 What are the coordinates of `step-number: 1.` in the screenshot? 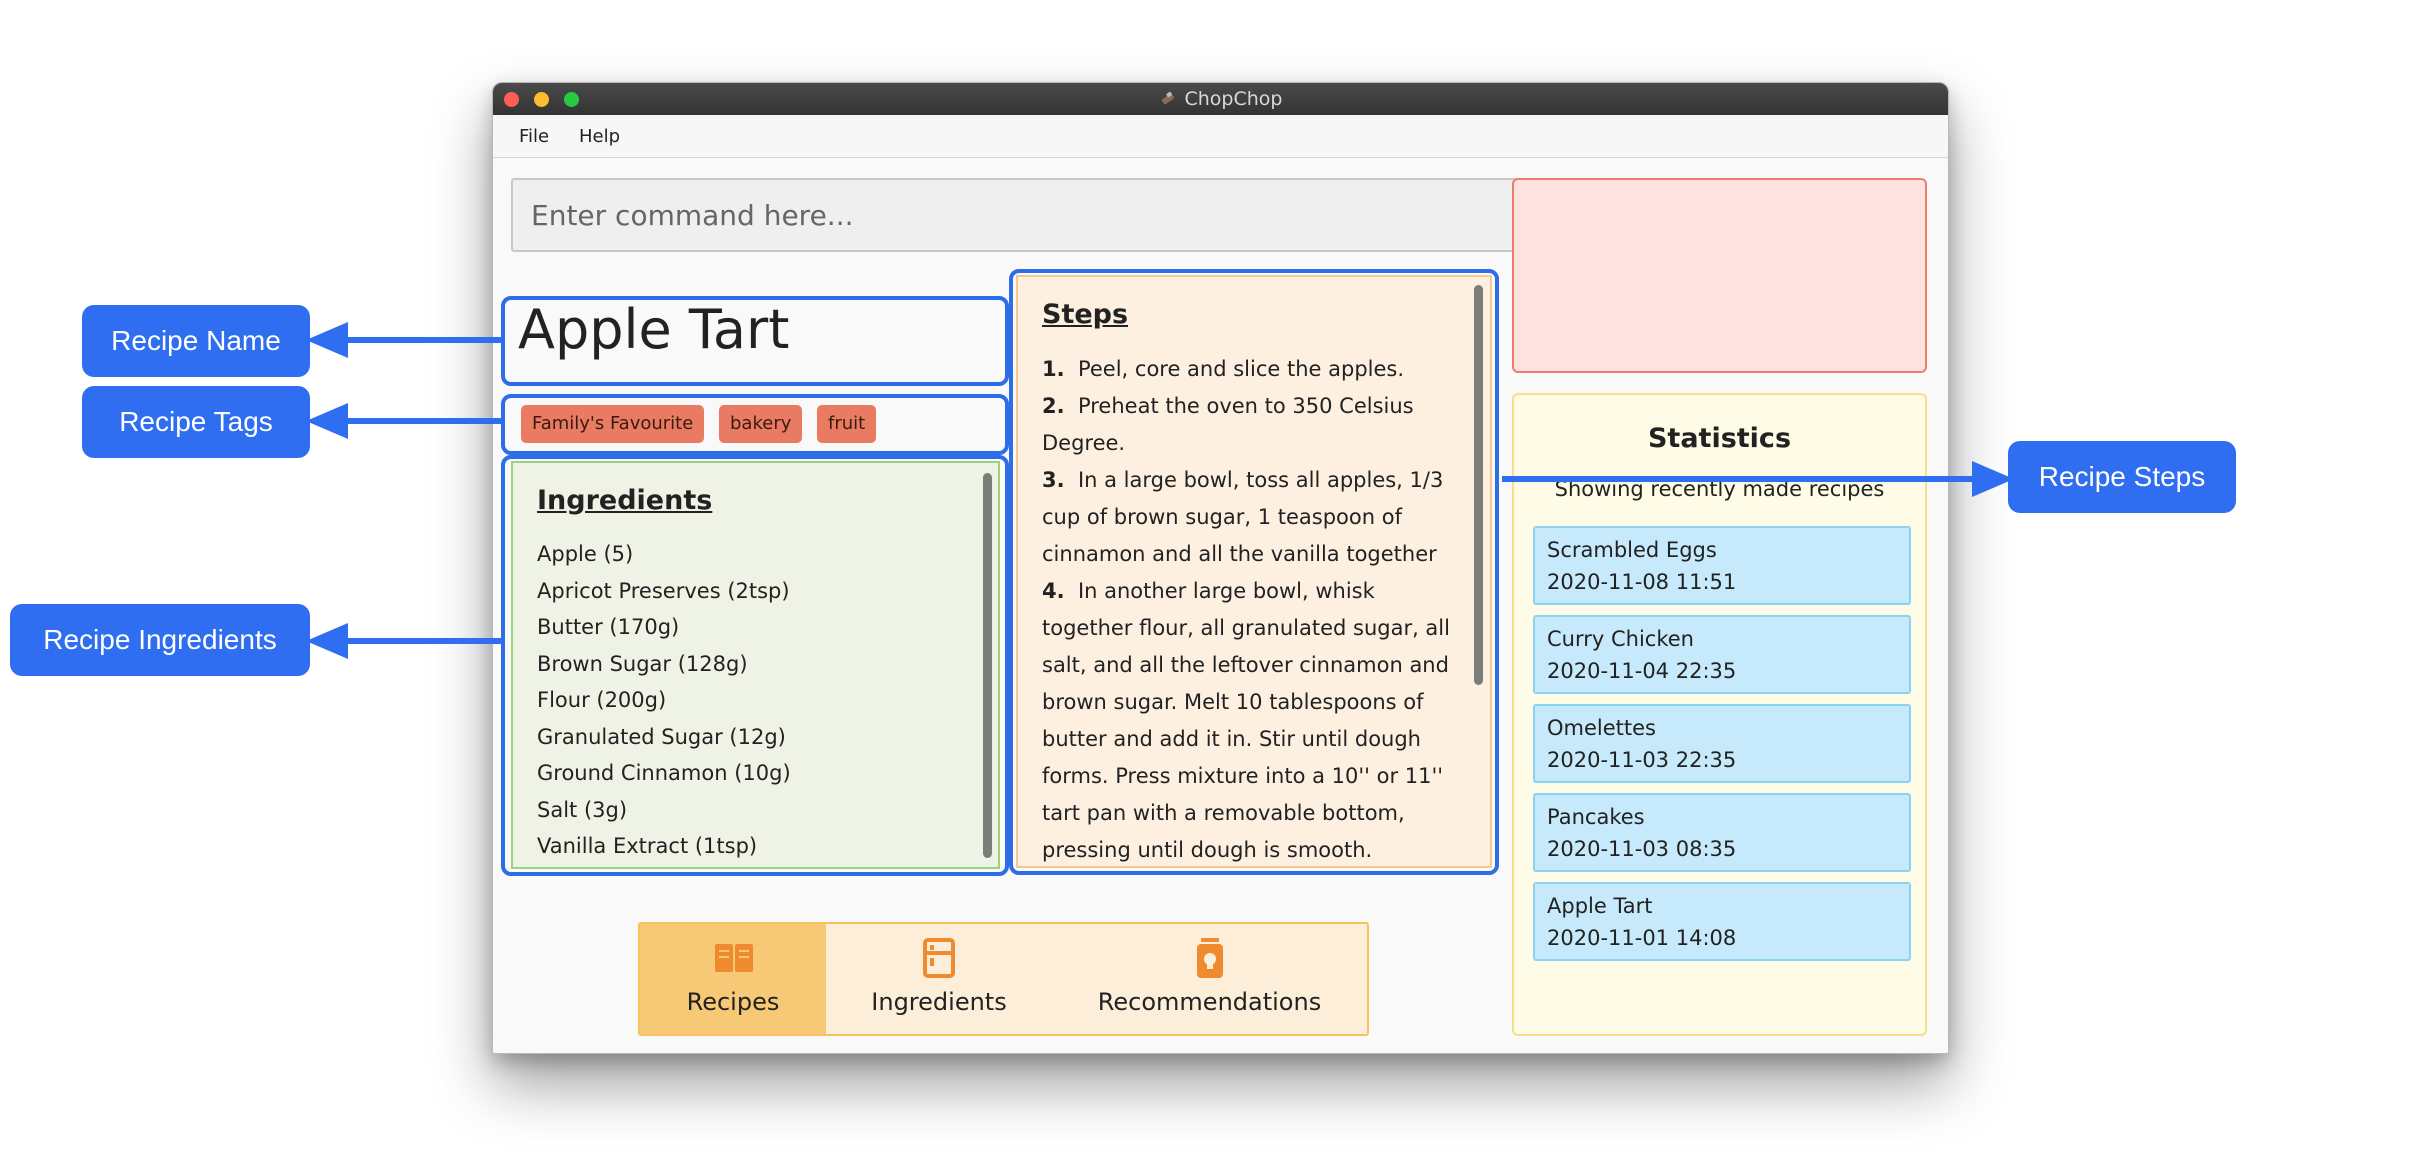 It's located at (1053, 369).